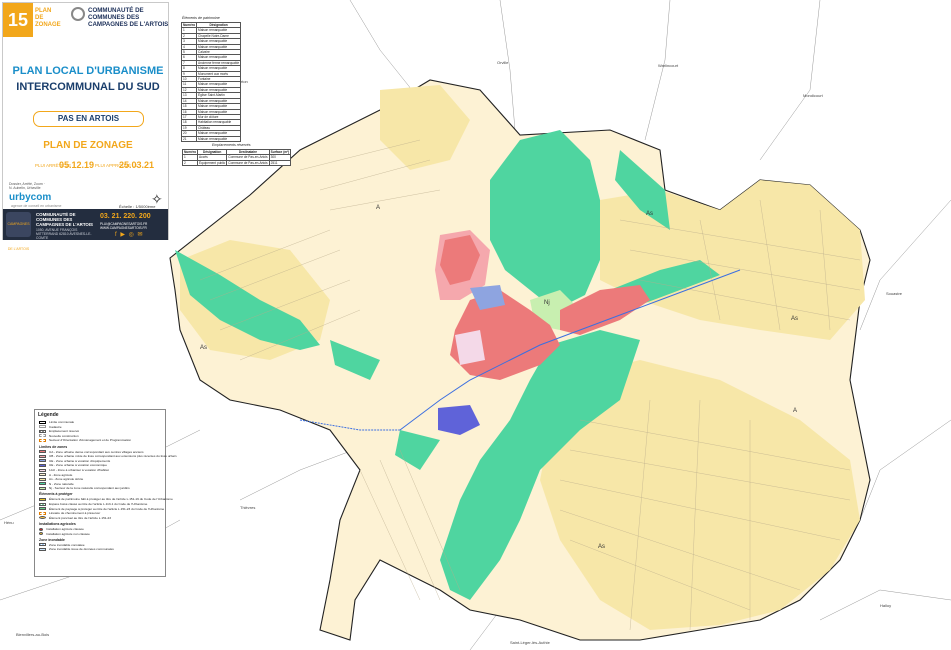  Describe the element at coordinates (129, 235) in the screenshot. I see `social-icons: f ▶ ◎ ✉` at that location.